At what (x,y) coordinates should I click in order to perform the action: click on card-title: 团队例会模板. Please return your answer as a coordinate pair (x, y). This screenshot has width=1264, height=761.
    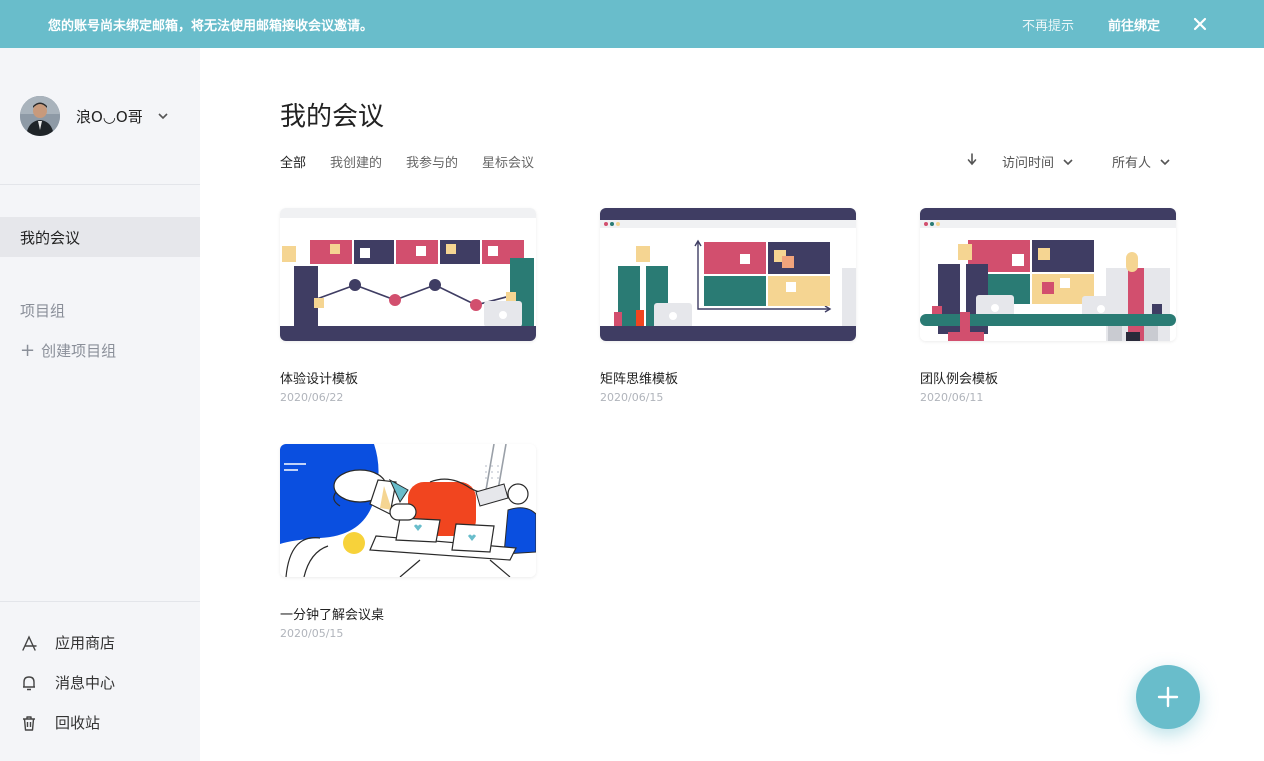
    Looking at the image, I should click on (959, 379).